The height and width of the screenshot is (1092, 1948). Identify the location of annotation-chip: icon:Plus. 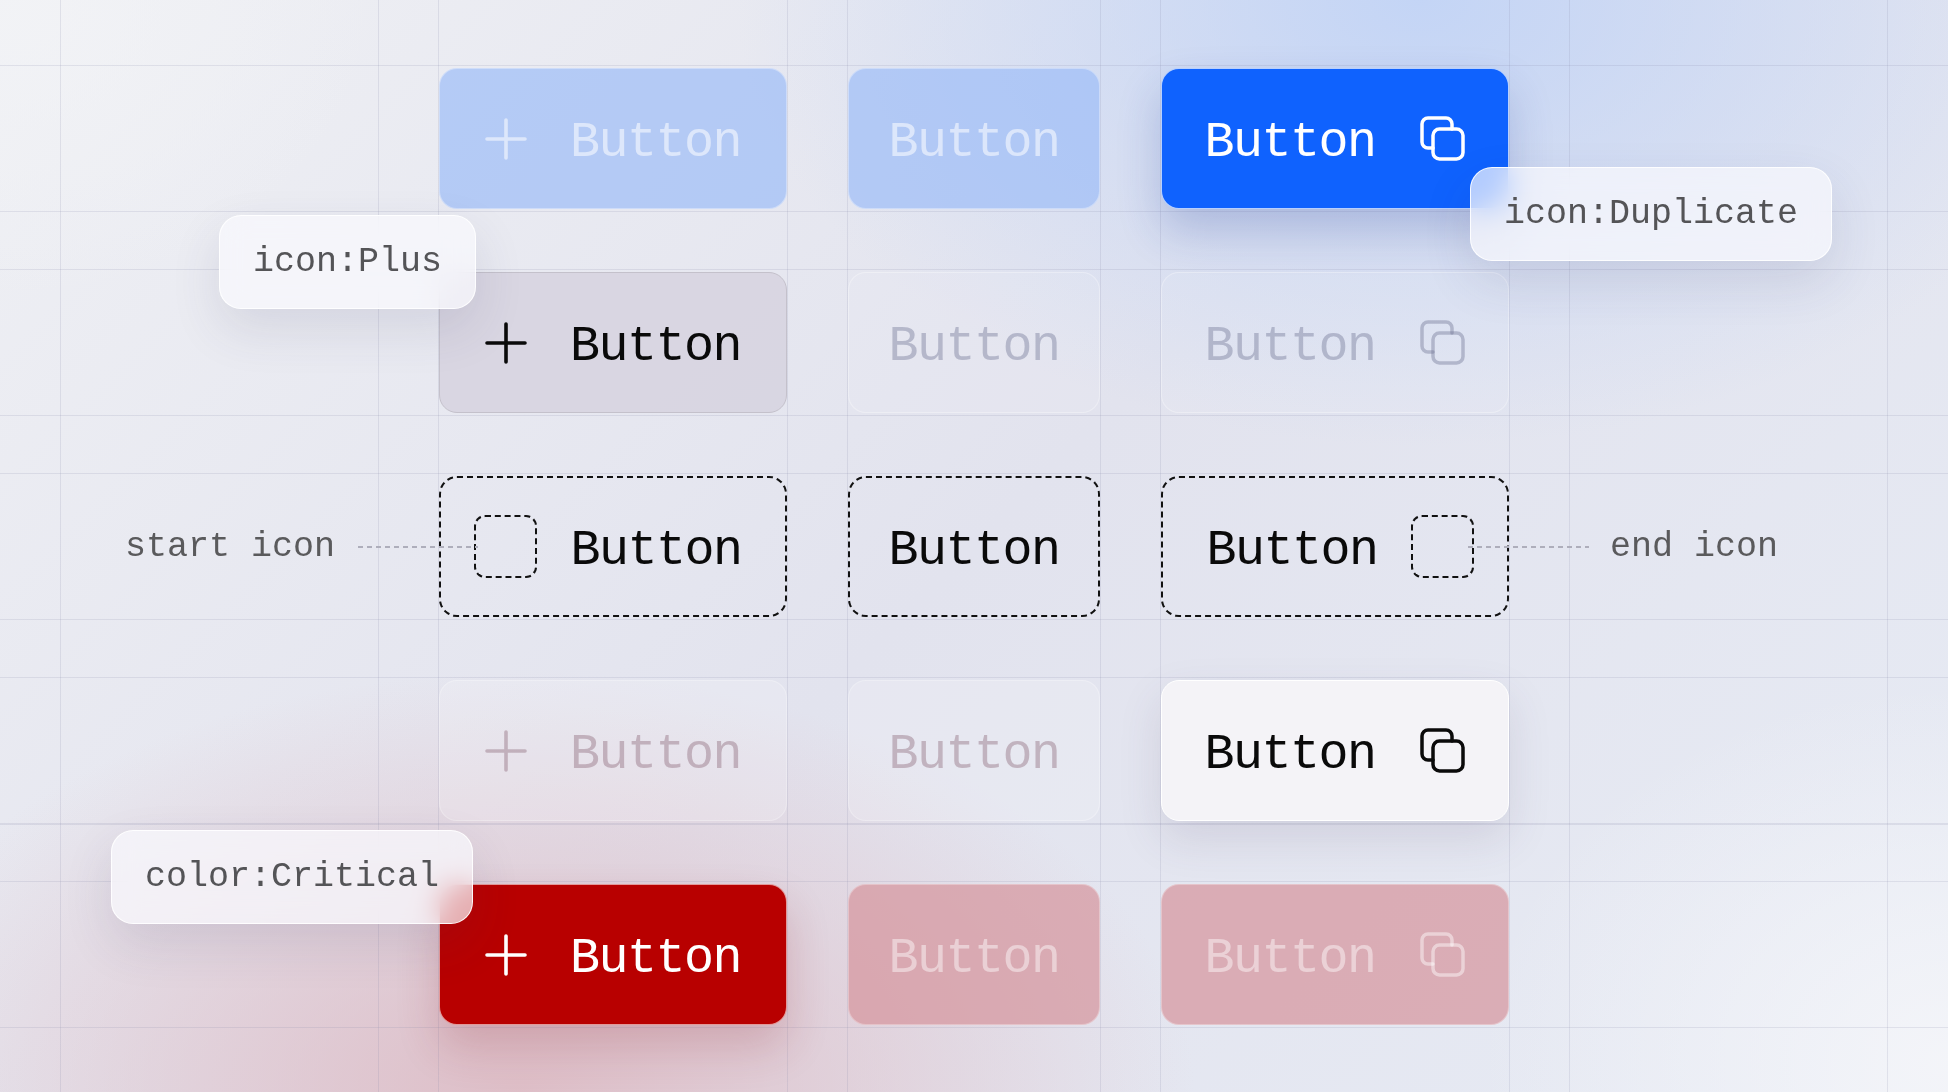
(348, 262).